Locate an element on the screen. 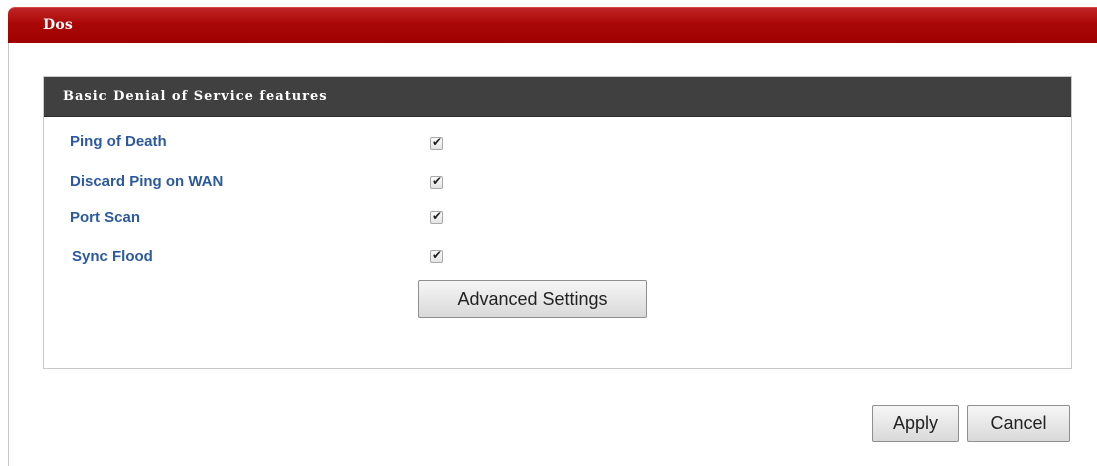 Image resolution: width=1097 pixels, height=466 pixels. panel-header: Basic Denial of Service features is located at coordinates (557, 97).